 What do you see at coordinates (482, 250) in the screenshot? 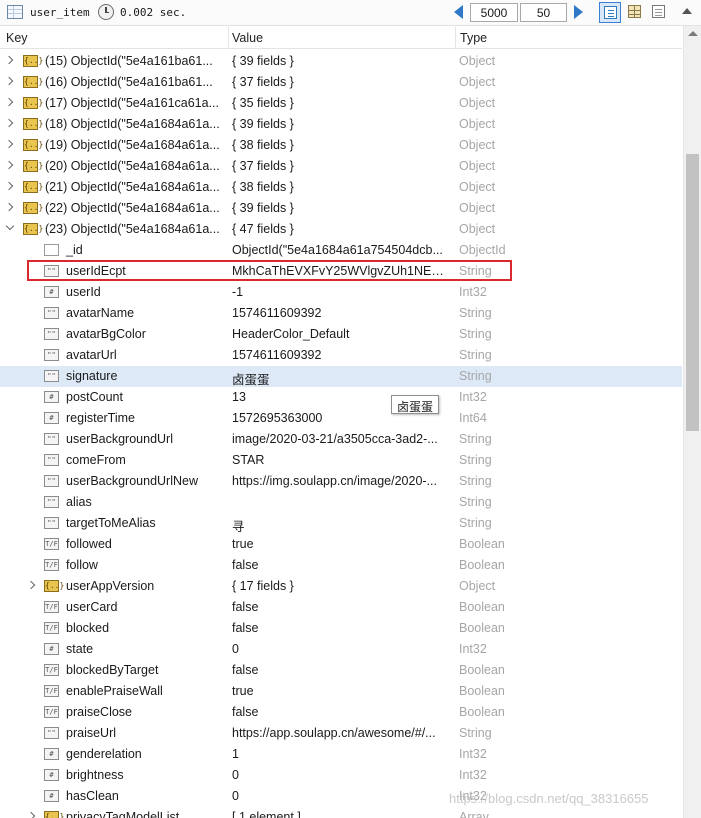
I see `row-type: ObjectId` at bounding box center [482, 250].